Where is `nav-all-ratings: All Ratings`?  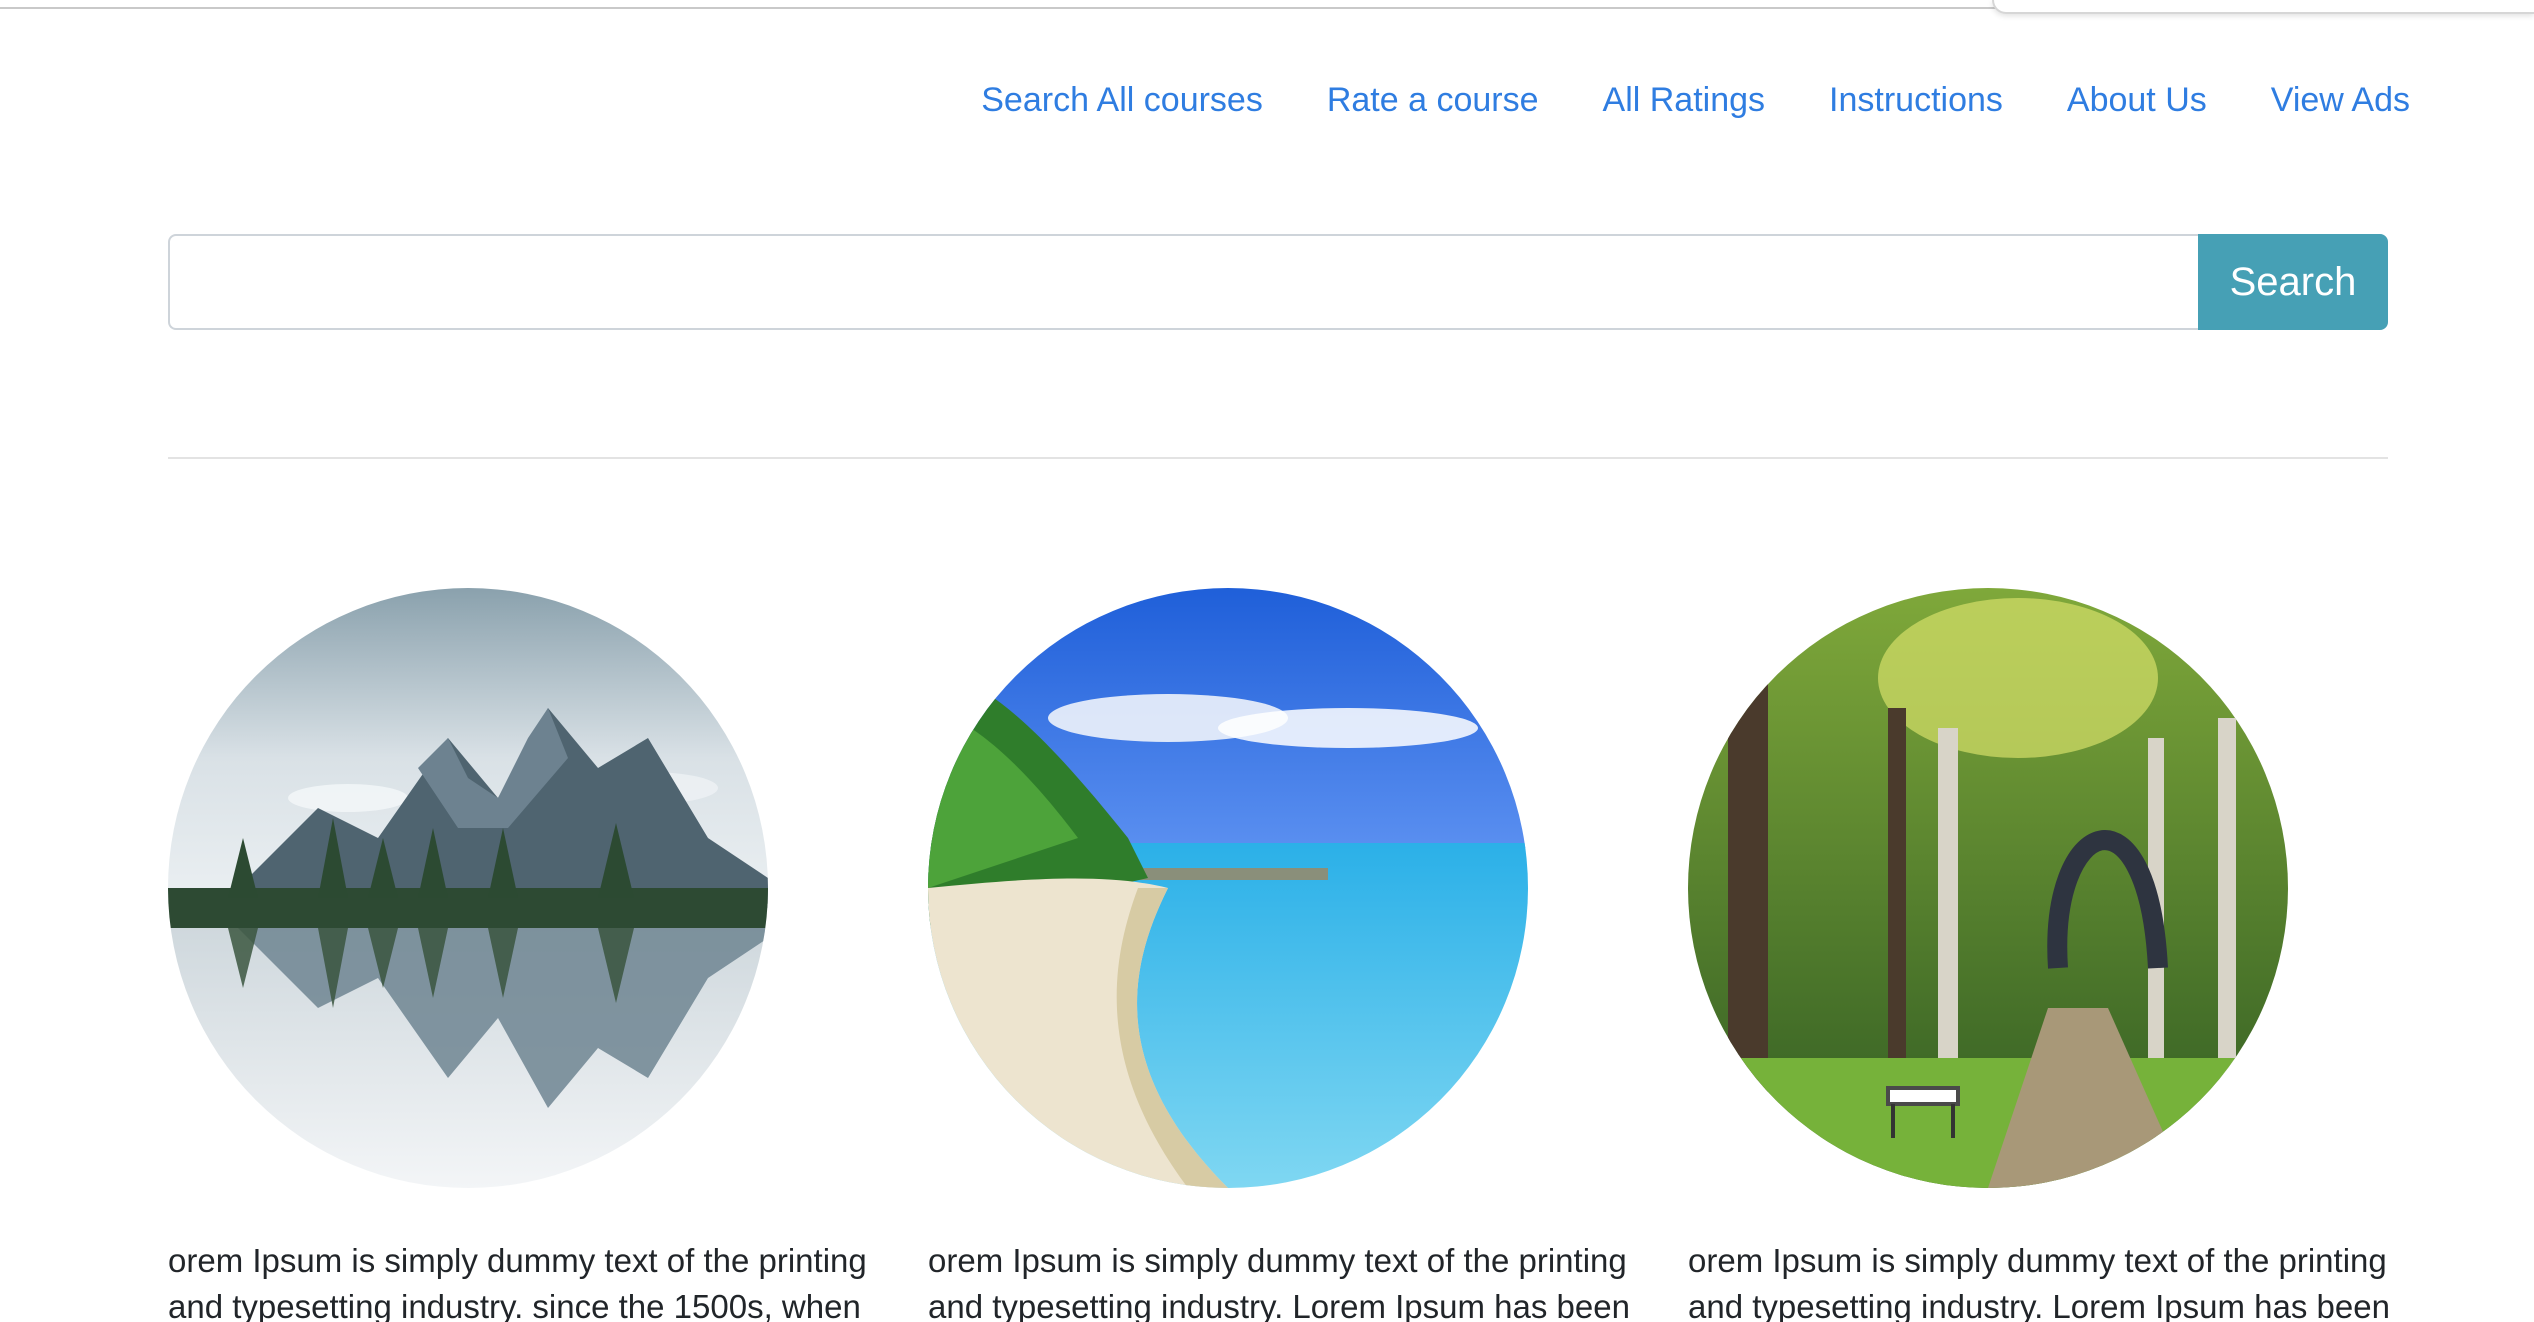
nav-all-ratings: All Ratings is located at coordinates (1684, 100).